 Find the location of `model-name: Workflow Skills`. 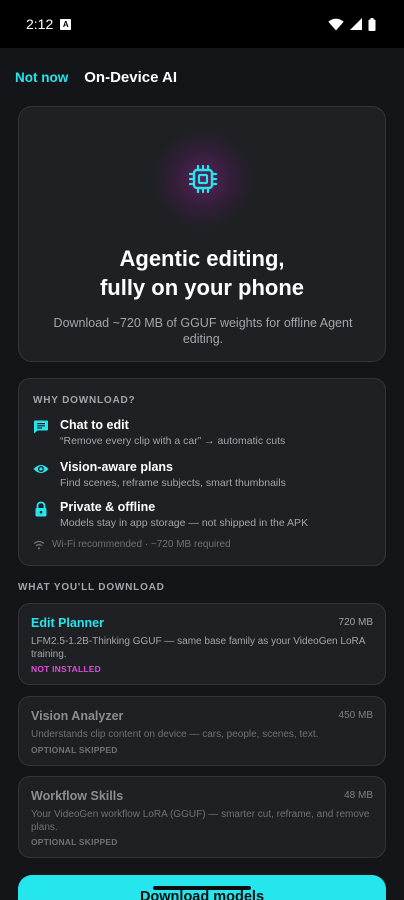

model-name: Workflow Skills is located at coordinates (77, 796).